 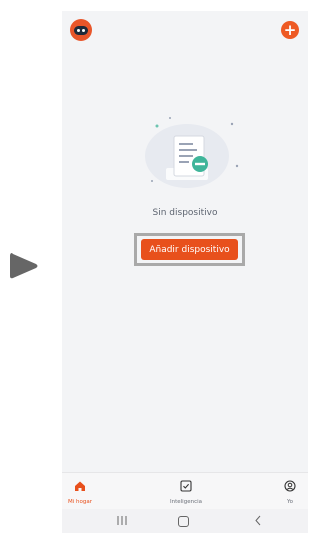 I want to click on add-device-button: Añadir dispositivo, so click(x=189, y=249).